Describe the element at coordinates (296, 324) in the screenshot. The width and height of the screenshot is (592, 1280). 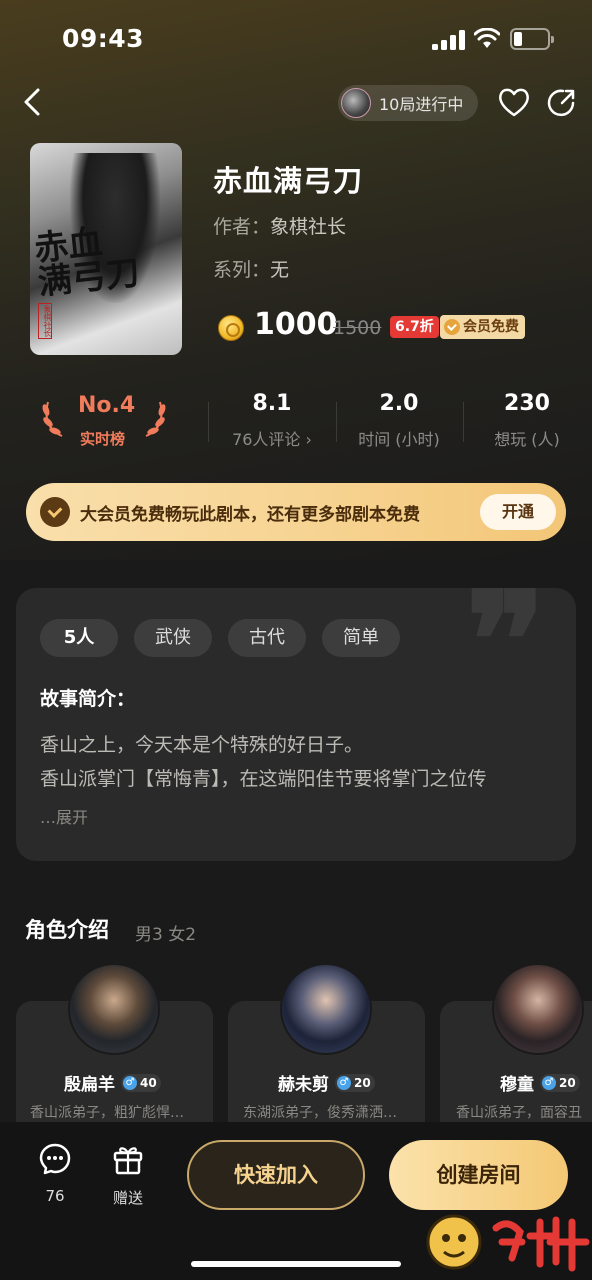
I see `price: 1000` at that location.